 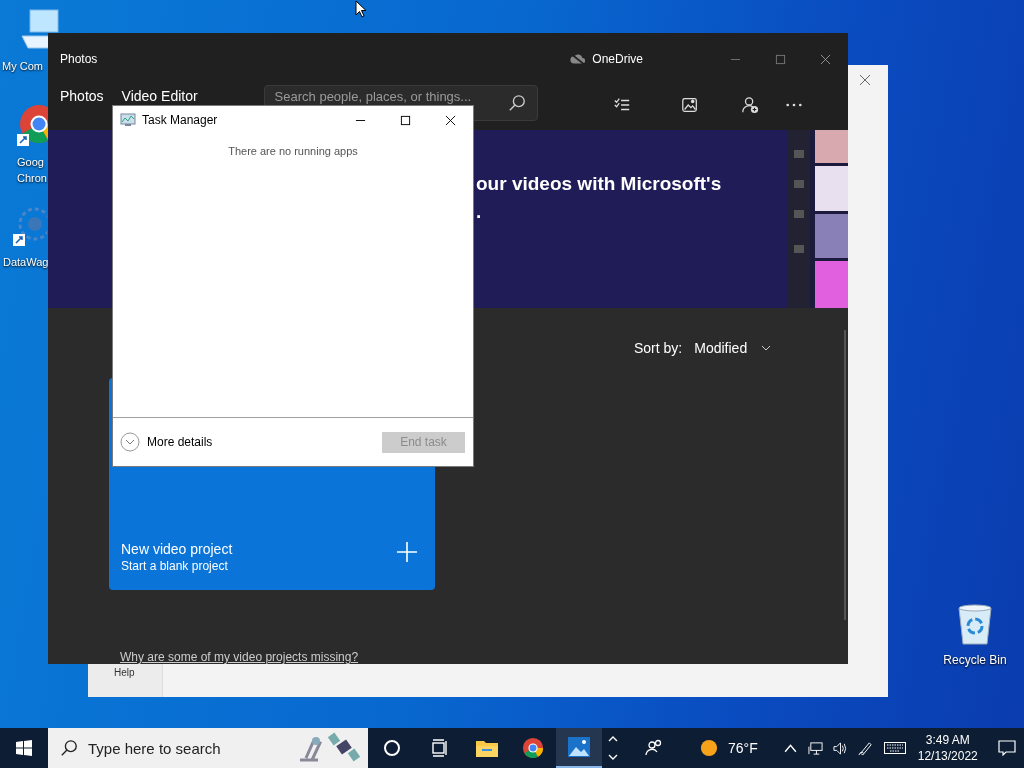 What do you see at coordinates (79, 59) in the screenshot?
I see `window-title: Photos` at bounding box center [79, 59].